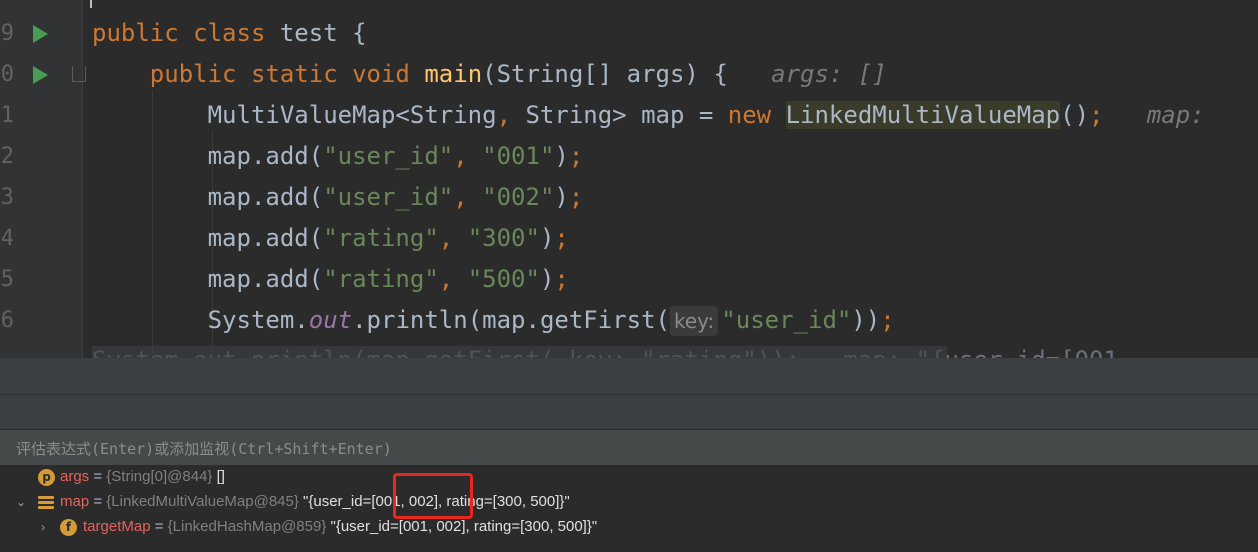 Image resolution: width=1258 pixels, height=552 pixels. What do you see at coordinates (46, 477) in the screenshot?
I see `parameter-icon: p` at bounding box center [46, 477].